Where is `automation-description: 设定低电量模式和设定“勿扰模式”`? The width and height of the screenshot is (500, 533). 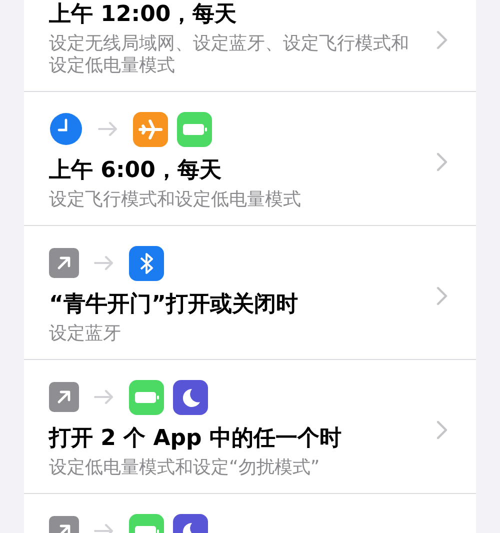 automation-description: 设定低电量模式和设定“勿扰模式” is located at coordinates (185, 468).